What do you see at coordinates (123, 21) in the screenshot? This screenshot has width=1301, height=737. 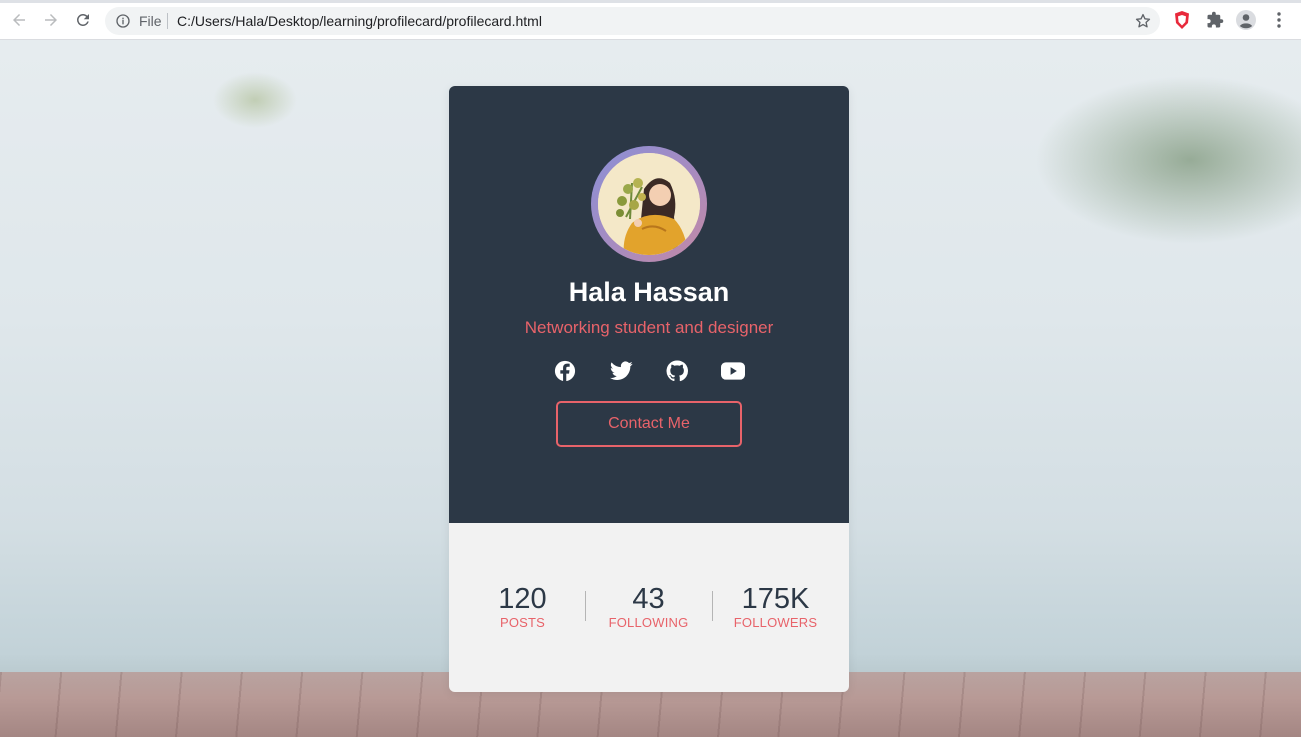 I see `info-icon` at bounding box center [123, 21].